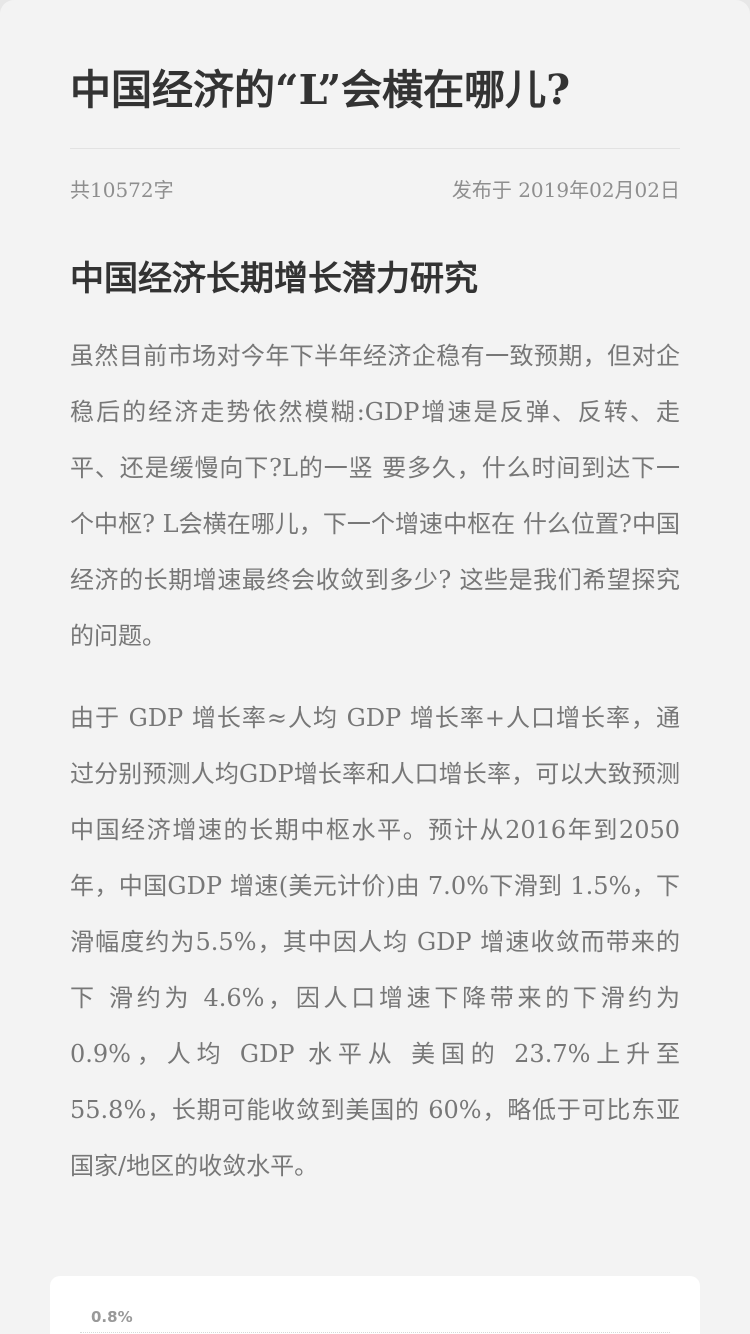  Describe the element at coordinates (375, 188) in the screenshot. I see `article-meta: 共10572字 发布于 2019年02月02日` at that location.